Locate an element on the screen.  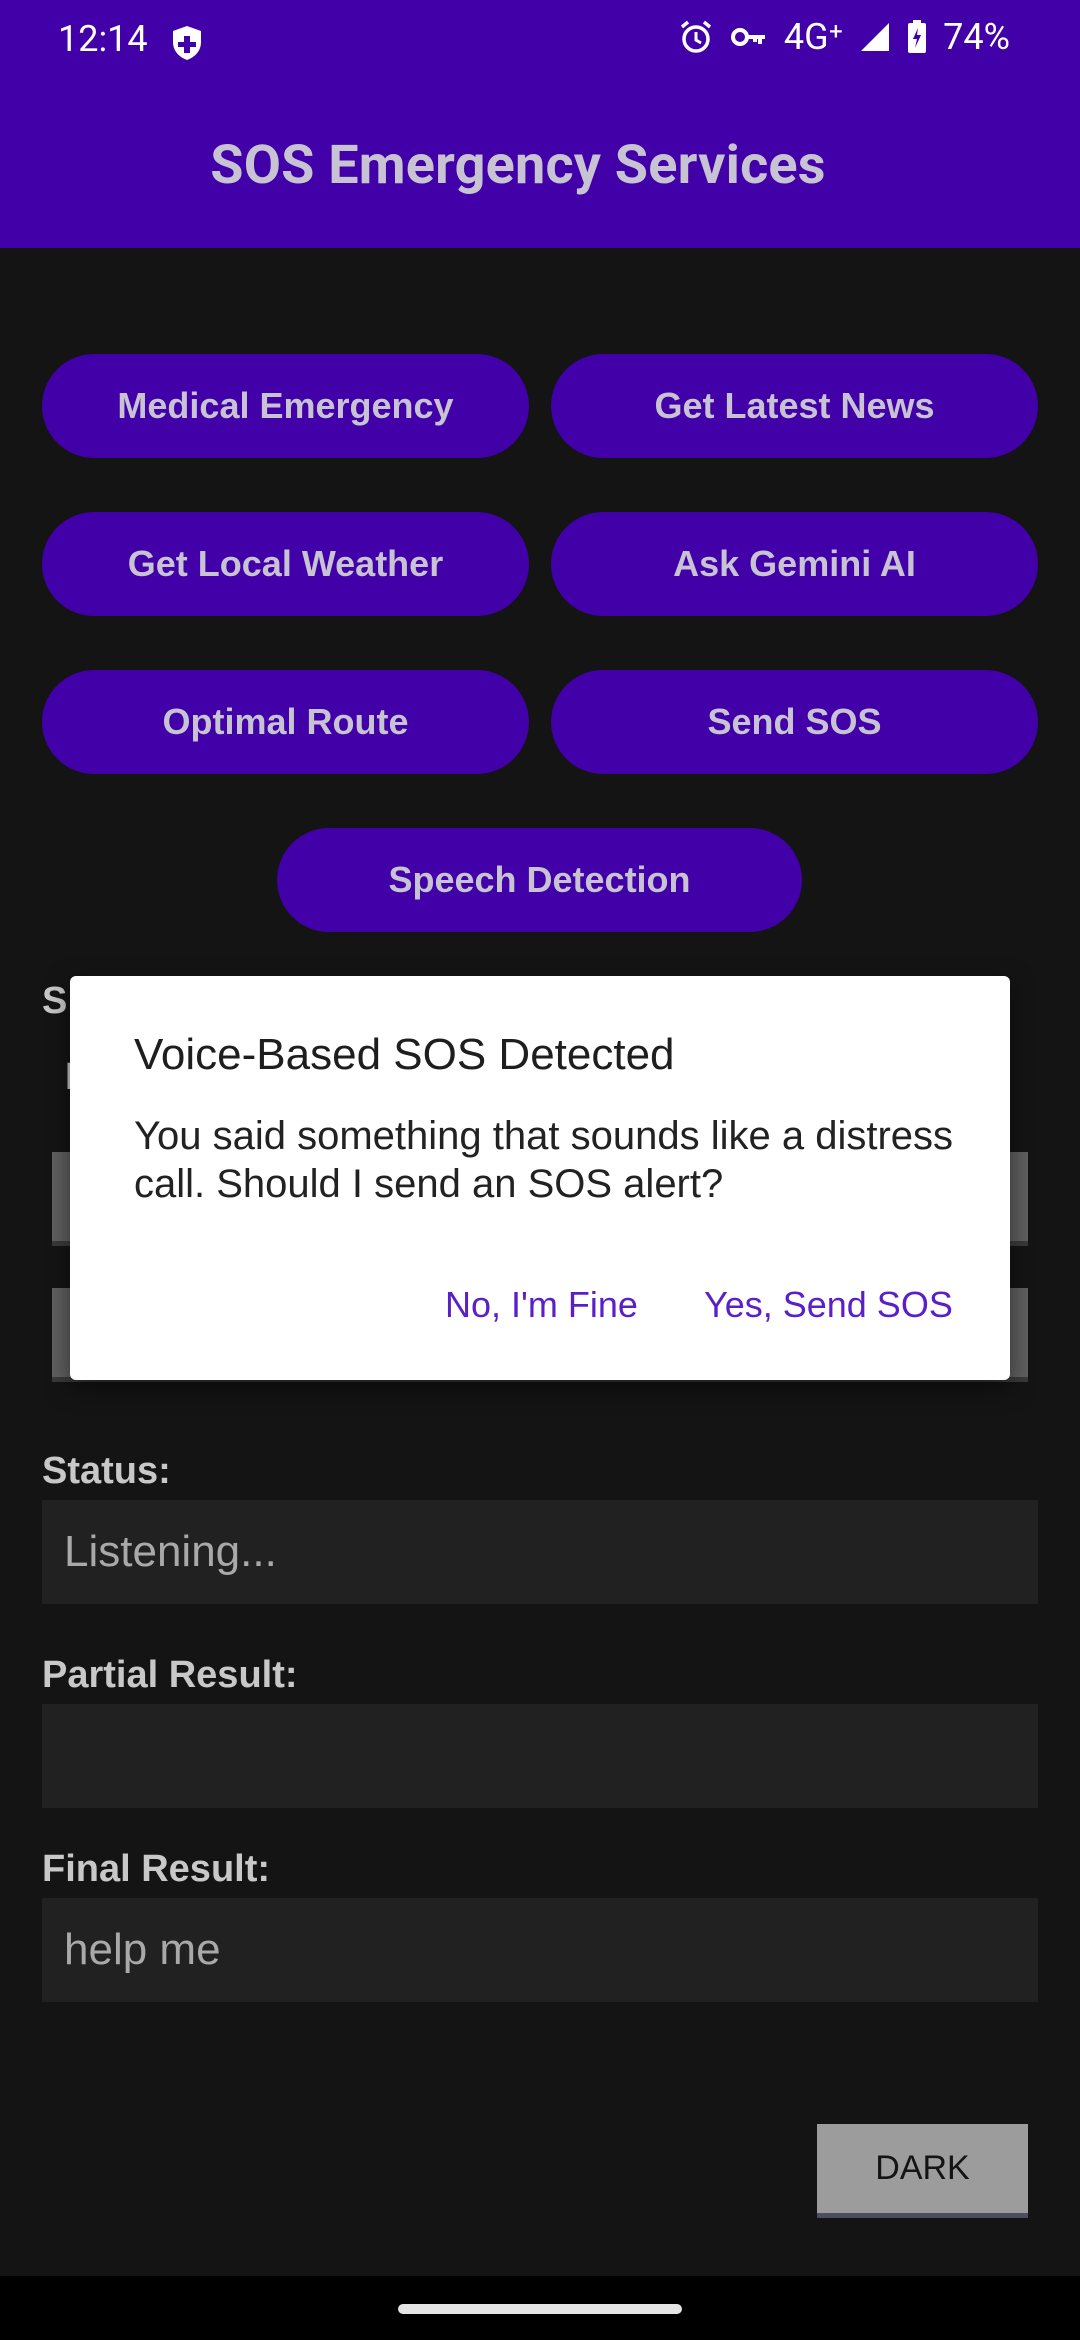
shield-icon is located at coordinates (187, 43).